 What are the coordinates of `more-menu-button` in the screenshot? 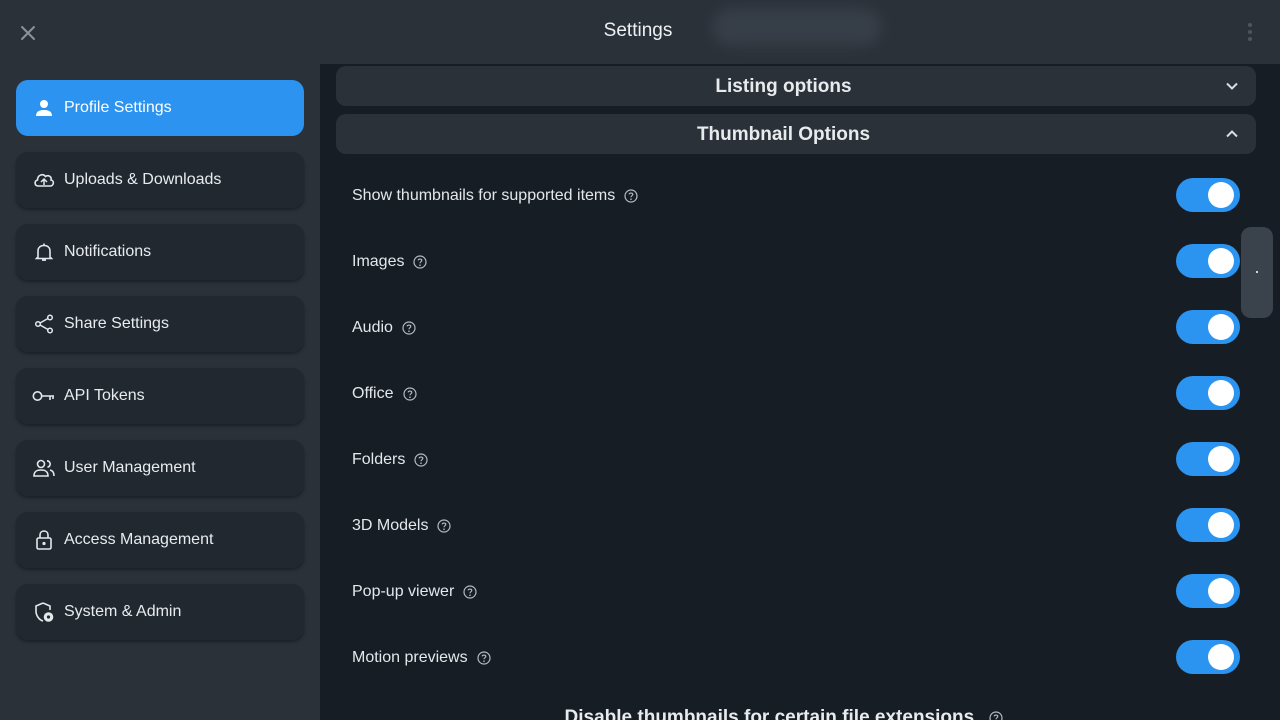 It's located at (1250, 32).